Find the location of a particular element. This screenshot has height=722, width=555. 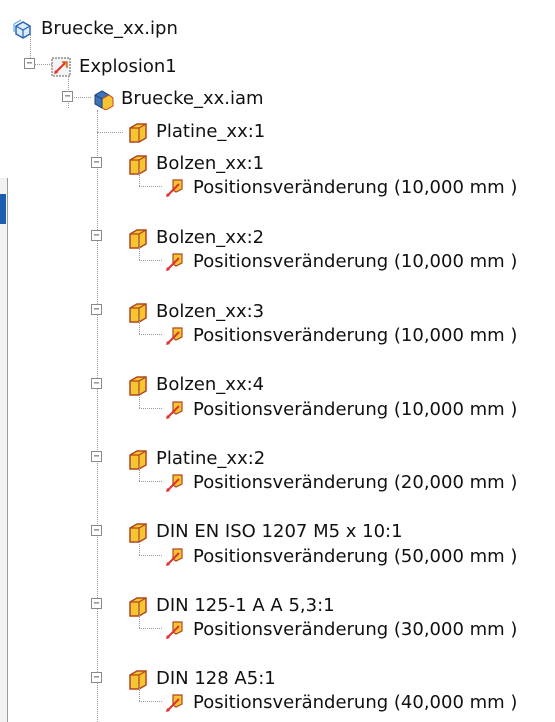

tree-item-root: Bruecke_xx.ipn is located at coordinates (95, 29).